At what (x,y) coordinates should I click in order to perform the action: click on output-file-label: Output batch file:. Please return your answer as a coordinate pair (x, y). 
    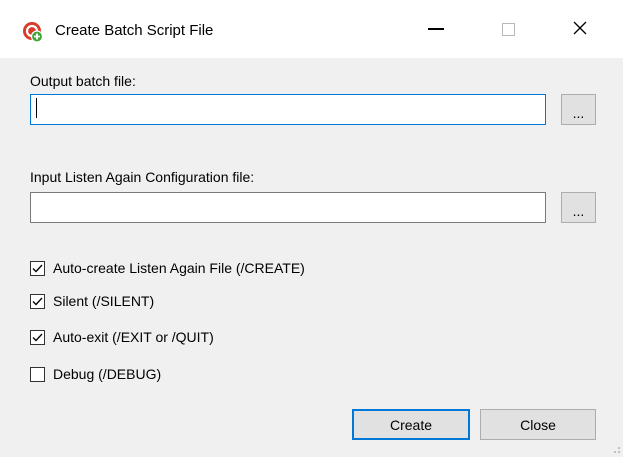
    Looking at the image, I should click on (83, 81).